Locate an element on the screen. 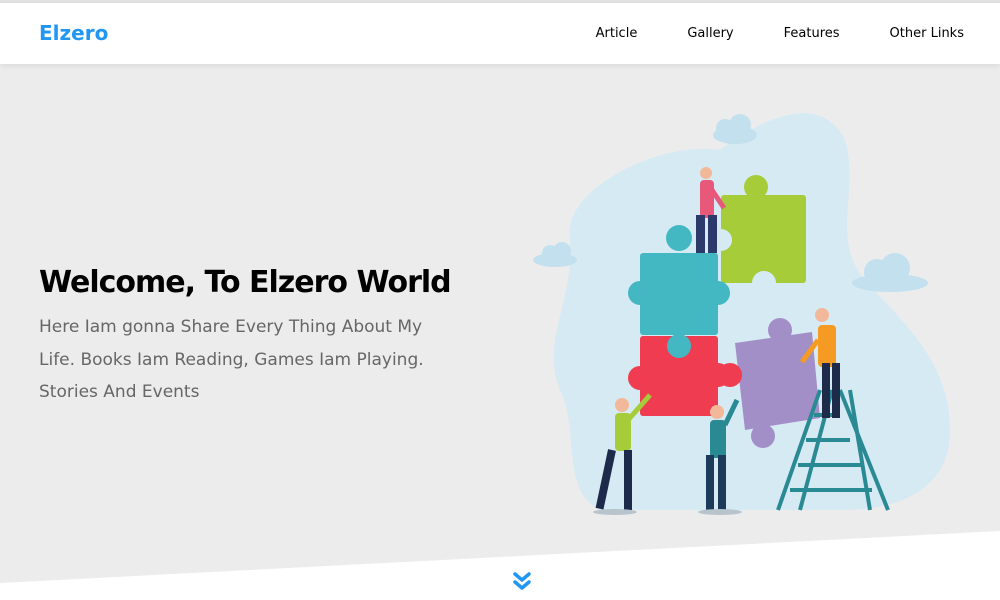 The width and height of the screenshot is (1000, 600). nav-link-article: Article is located at coordinates (617, 33).